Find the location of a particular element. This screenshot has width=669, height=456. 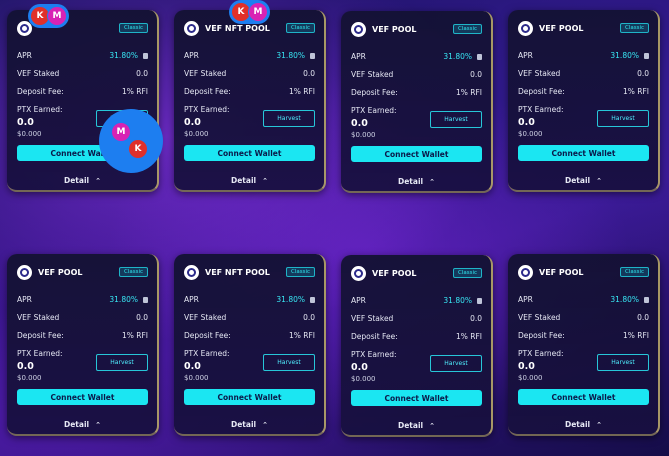

avatar: K is located at coordinates (138, 149).